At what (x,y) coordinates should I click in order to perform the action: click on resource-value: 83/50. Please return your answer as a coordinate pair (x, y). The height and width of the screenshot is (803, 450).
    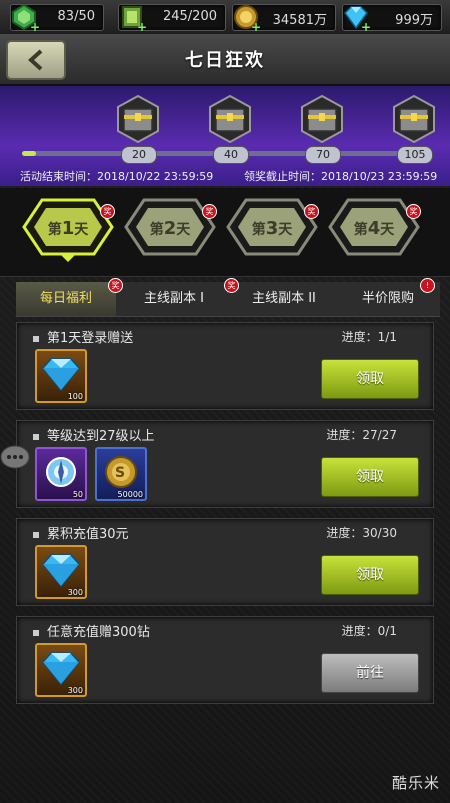
    Looking at the image, I should click on (76, 16).